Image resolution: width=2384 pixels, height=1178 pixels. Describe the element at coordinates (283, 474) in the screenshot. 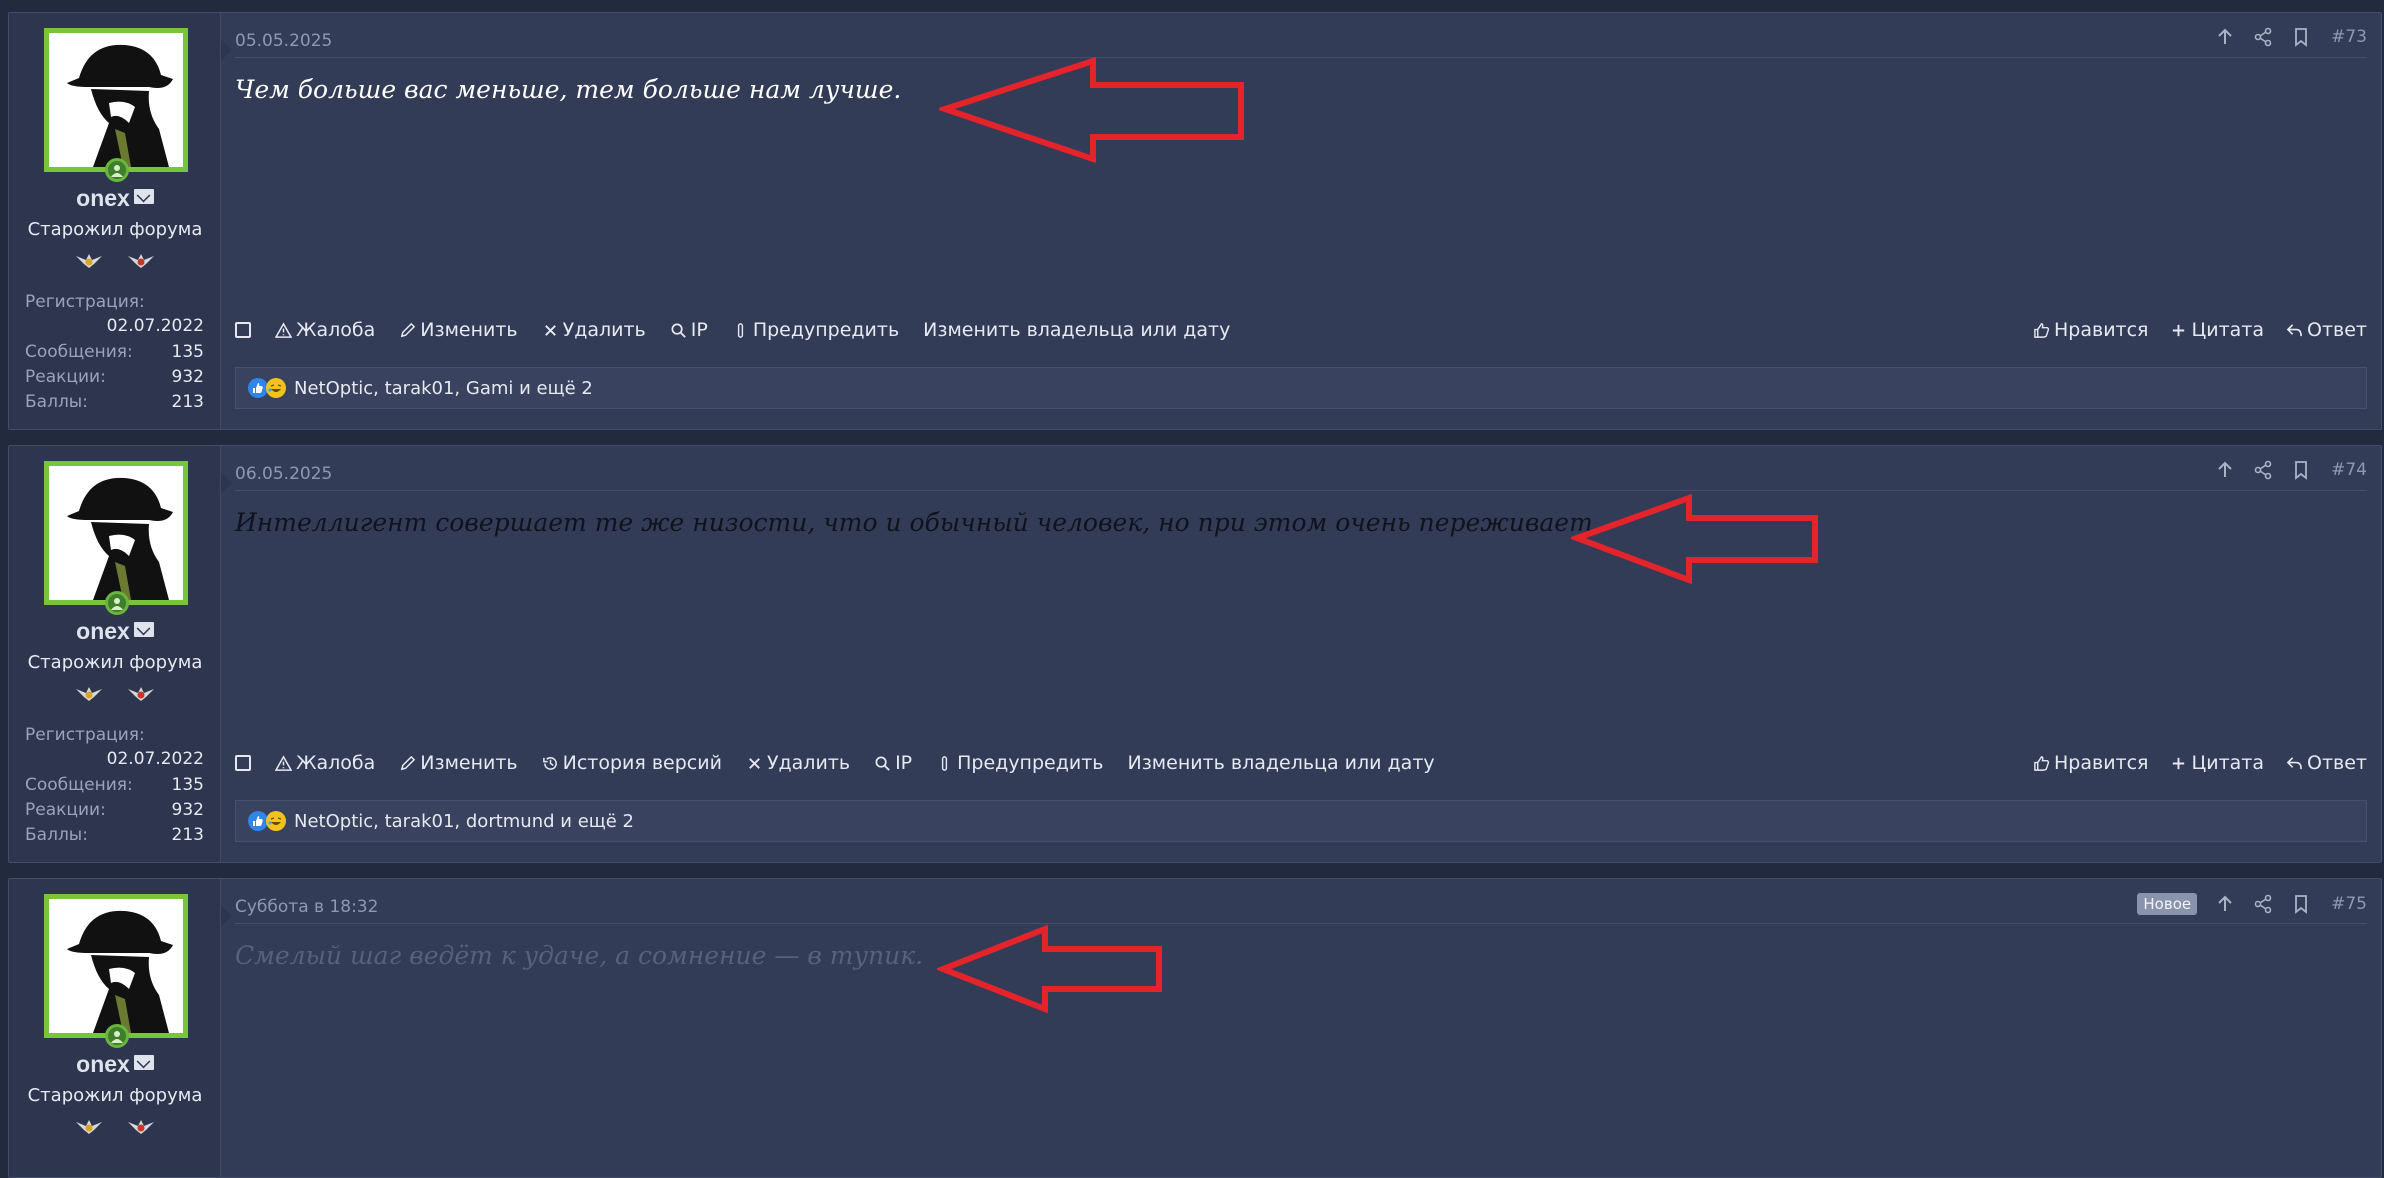

I see `post-date: 06.05.2025` at that location.